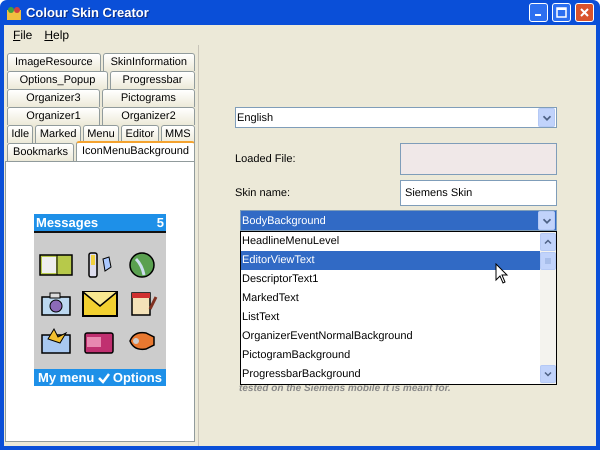 The width and height of the screenshot is (600, 450). I want to click on screen-title: Messages, so click(67, 222).